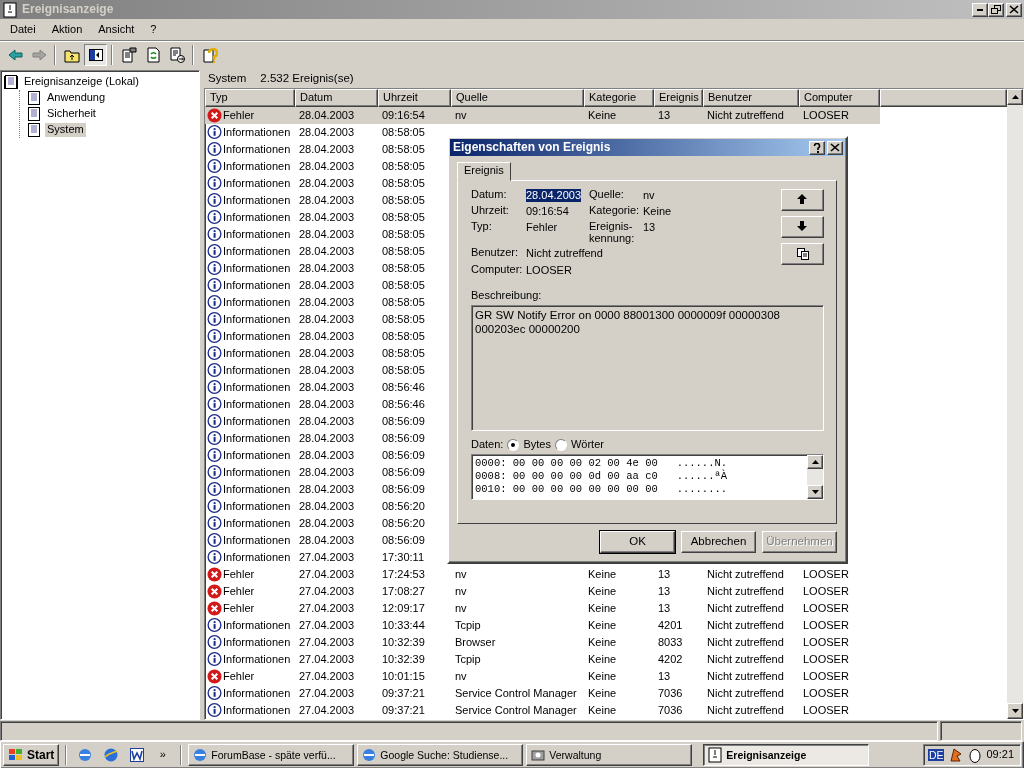 This screenshot has height=768, width=1024. What do you see at coordinates (516, 710) in the screenshot?
I see `table-cell-text: Service Control Manager` at bounding box center [516, 710].